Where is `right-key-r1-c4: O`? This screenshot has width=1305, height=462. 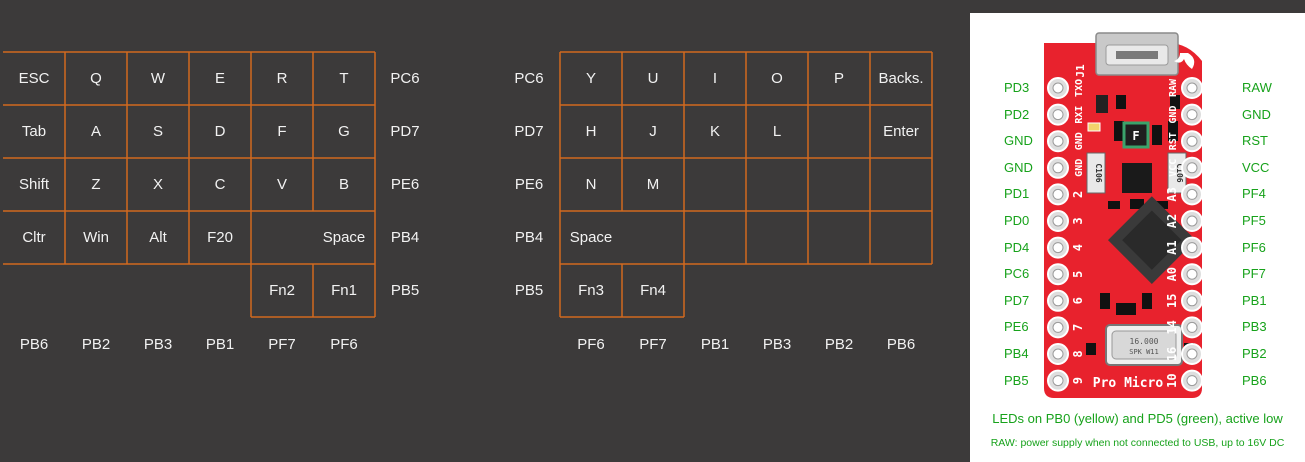 right-key-r1-c4: O is located at coordinates (777, 78).